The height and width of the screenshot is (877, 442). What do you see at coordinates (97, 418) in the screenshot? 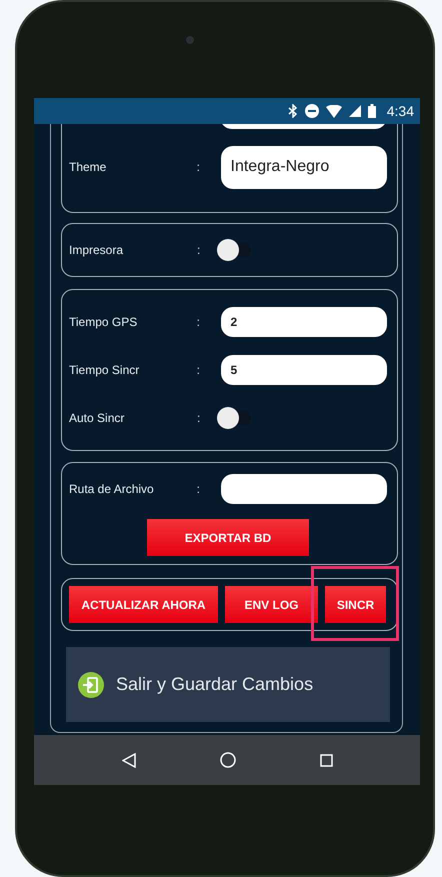
I see `toggle-label: Auto Sincr` at bounding box center [97, 418].